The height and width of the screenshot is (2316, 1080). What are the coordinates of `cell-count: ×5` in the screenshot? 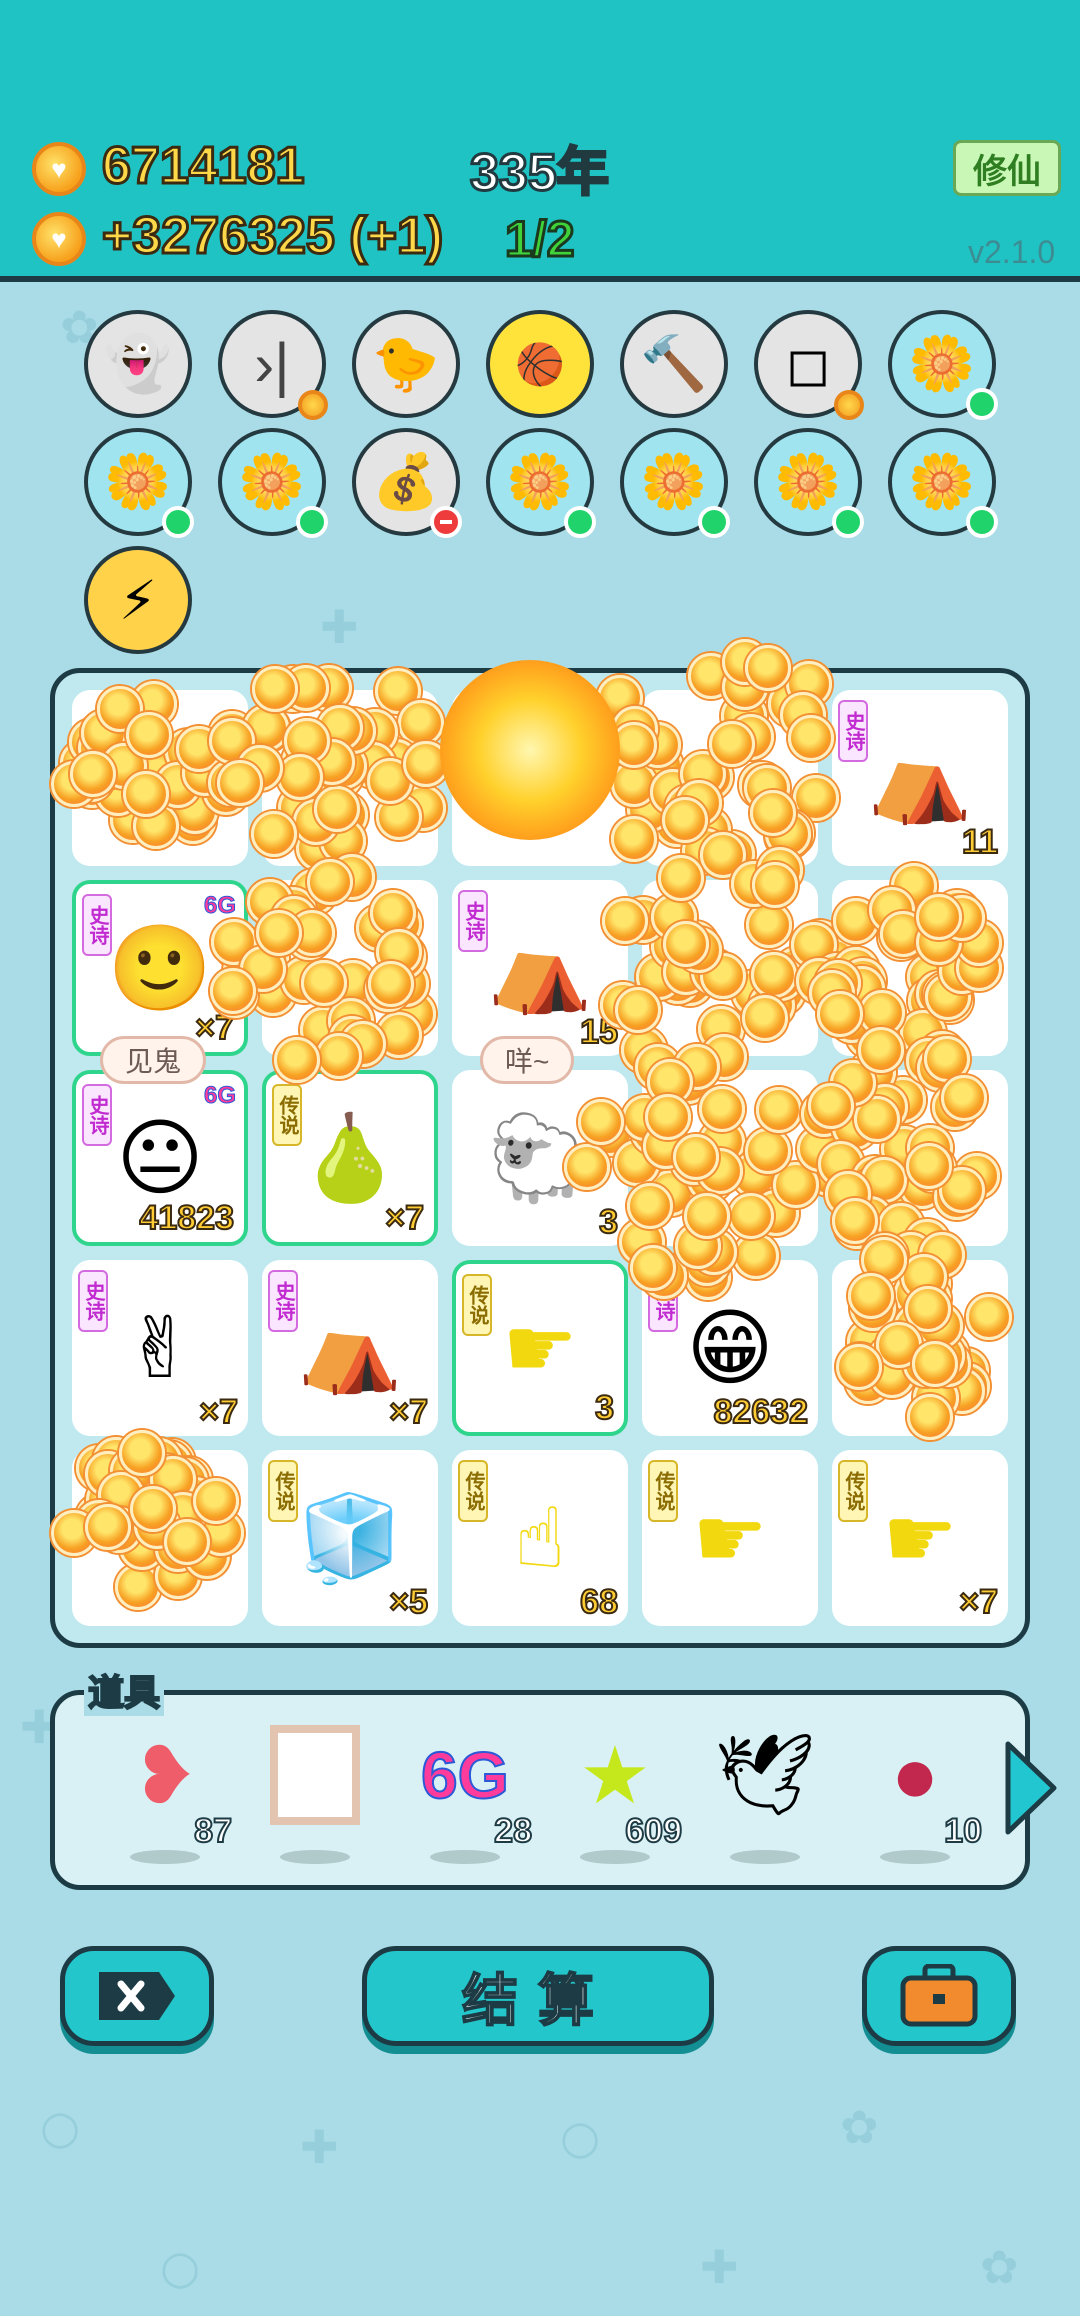 It's located at (408, 1602).